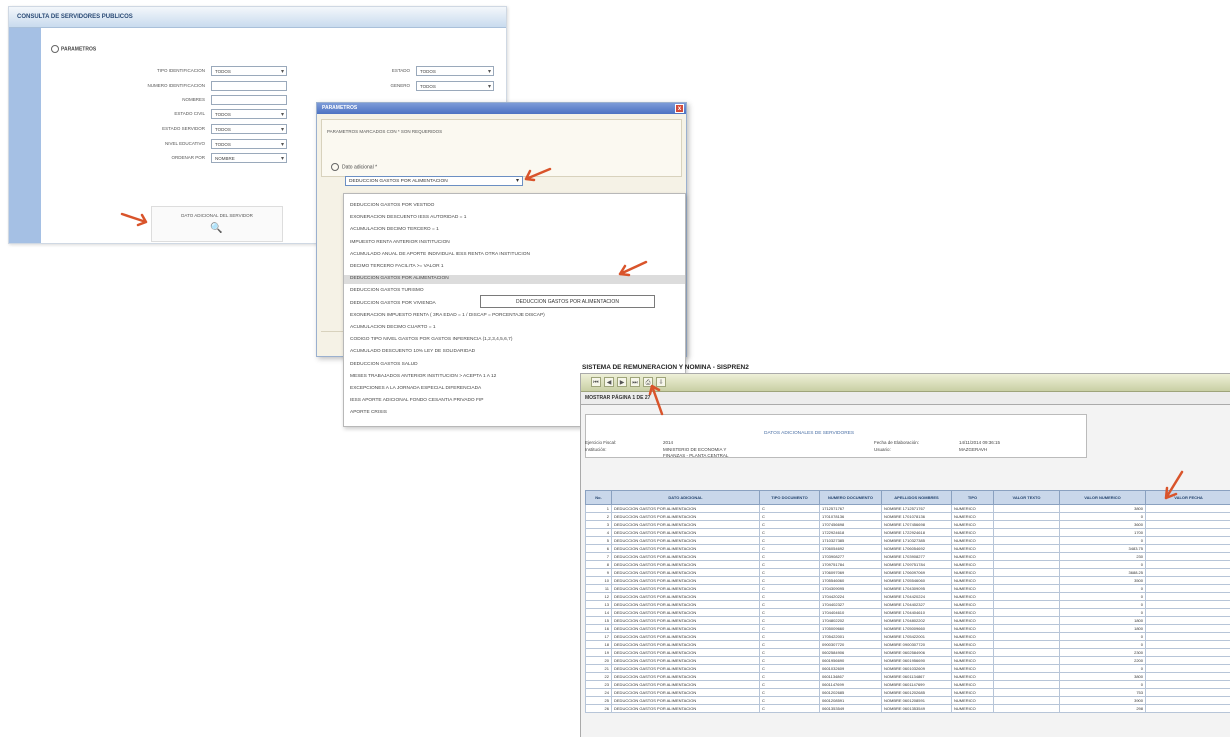 This screenshot has width=1230, height=737. I want to click on last-page-icon: ⏭, so click(635, 382).